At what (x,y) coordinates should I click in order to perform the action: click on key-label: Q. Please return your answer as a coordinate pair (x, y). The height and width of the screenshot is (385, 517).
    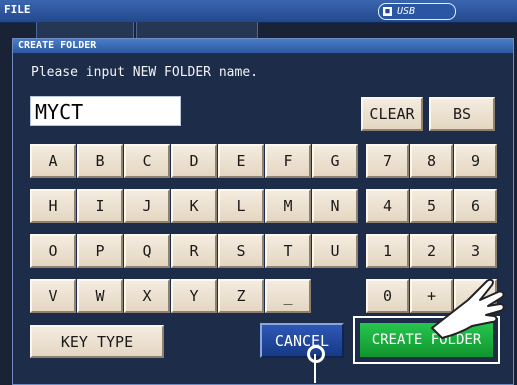
    Looking at the image, I should click on (147, 251).